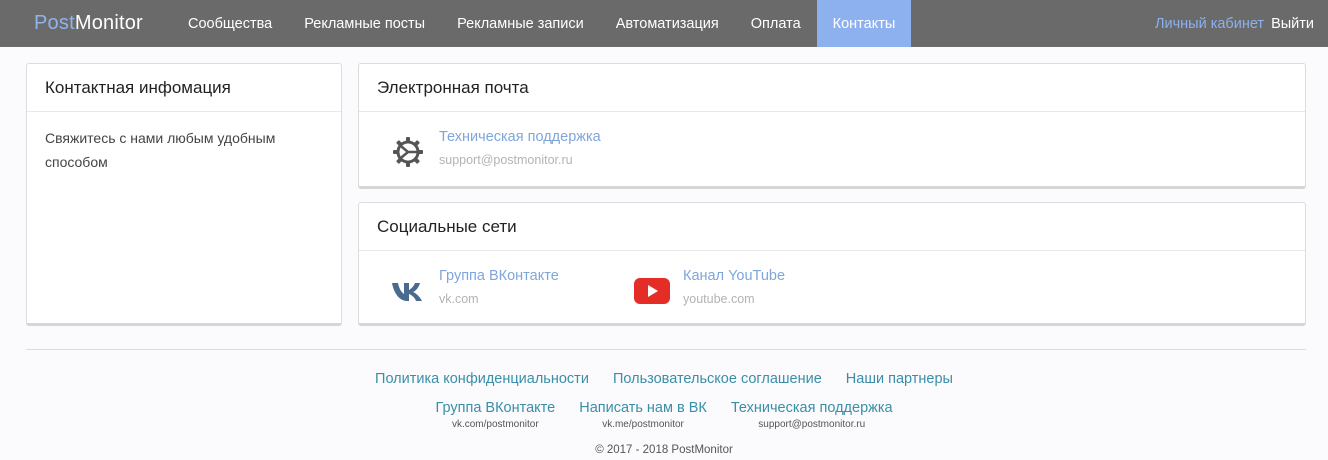 Image resolution: width=1328 pixels, height=460 pixels. What do you see at coordinates (1292, 24) in the screenshot?
I see `logout-link: Выйти` at bounding box center [1292, 24].